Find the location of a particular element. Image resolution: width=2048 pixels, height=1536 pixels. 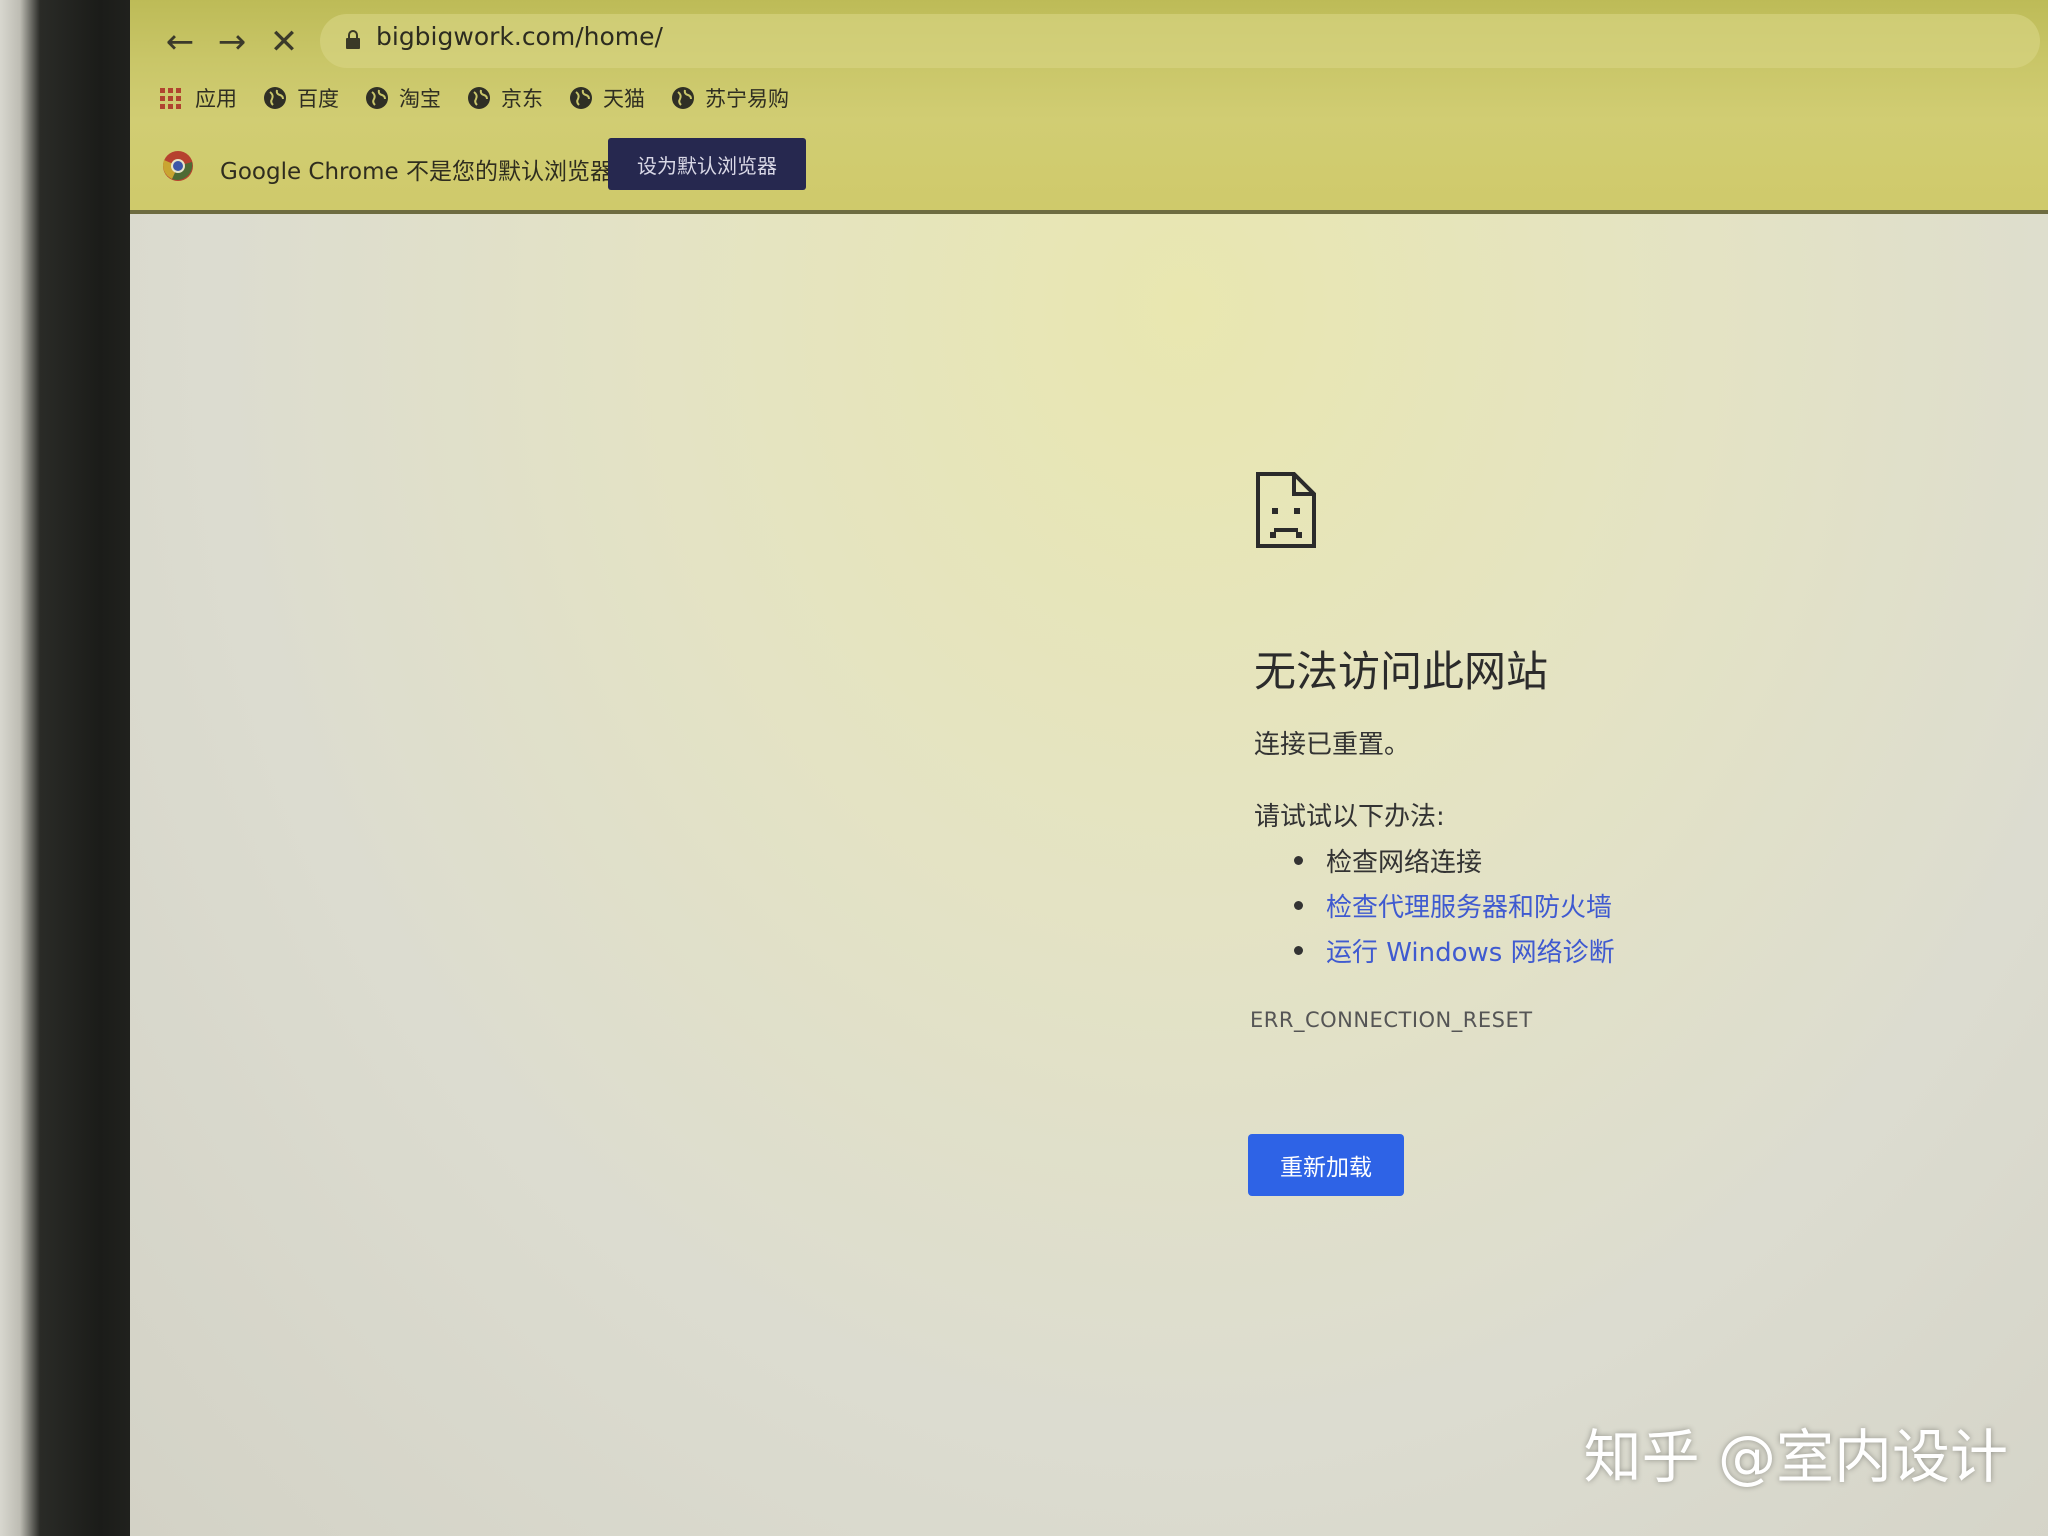

monitor-bezel is located at coordinates (75, 768).